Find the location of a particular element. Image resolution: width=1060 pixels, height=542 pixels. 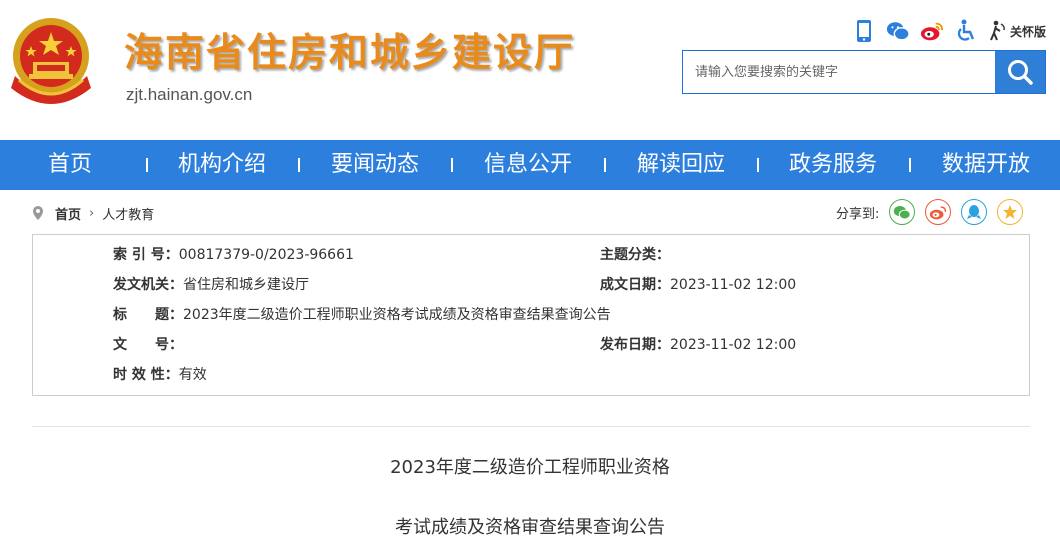

breadcrumb: 首页 › 人才教育 is located at coordinates (93, 213).